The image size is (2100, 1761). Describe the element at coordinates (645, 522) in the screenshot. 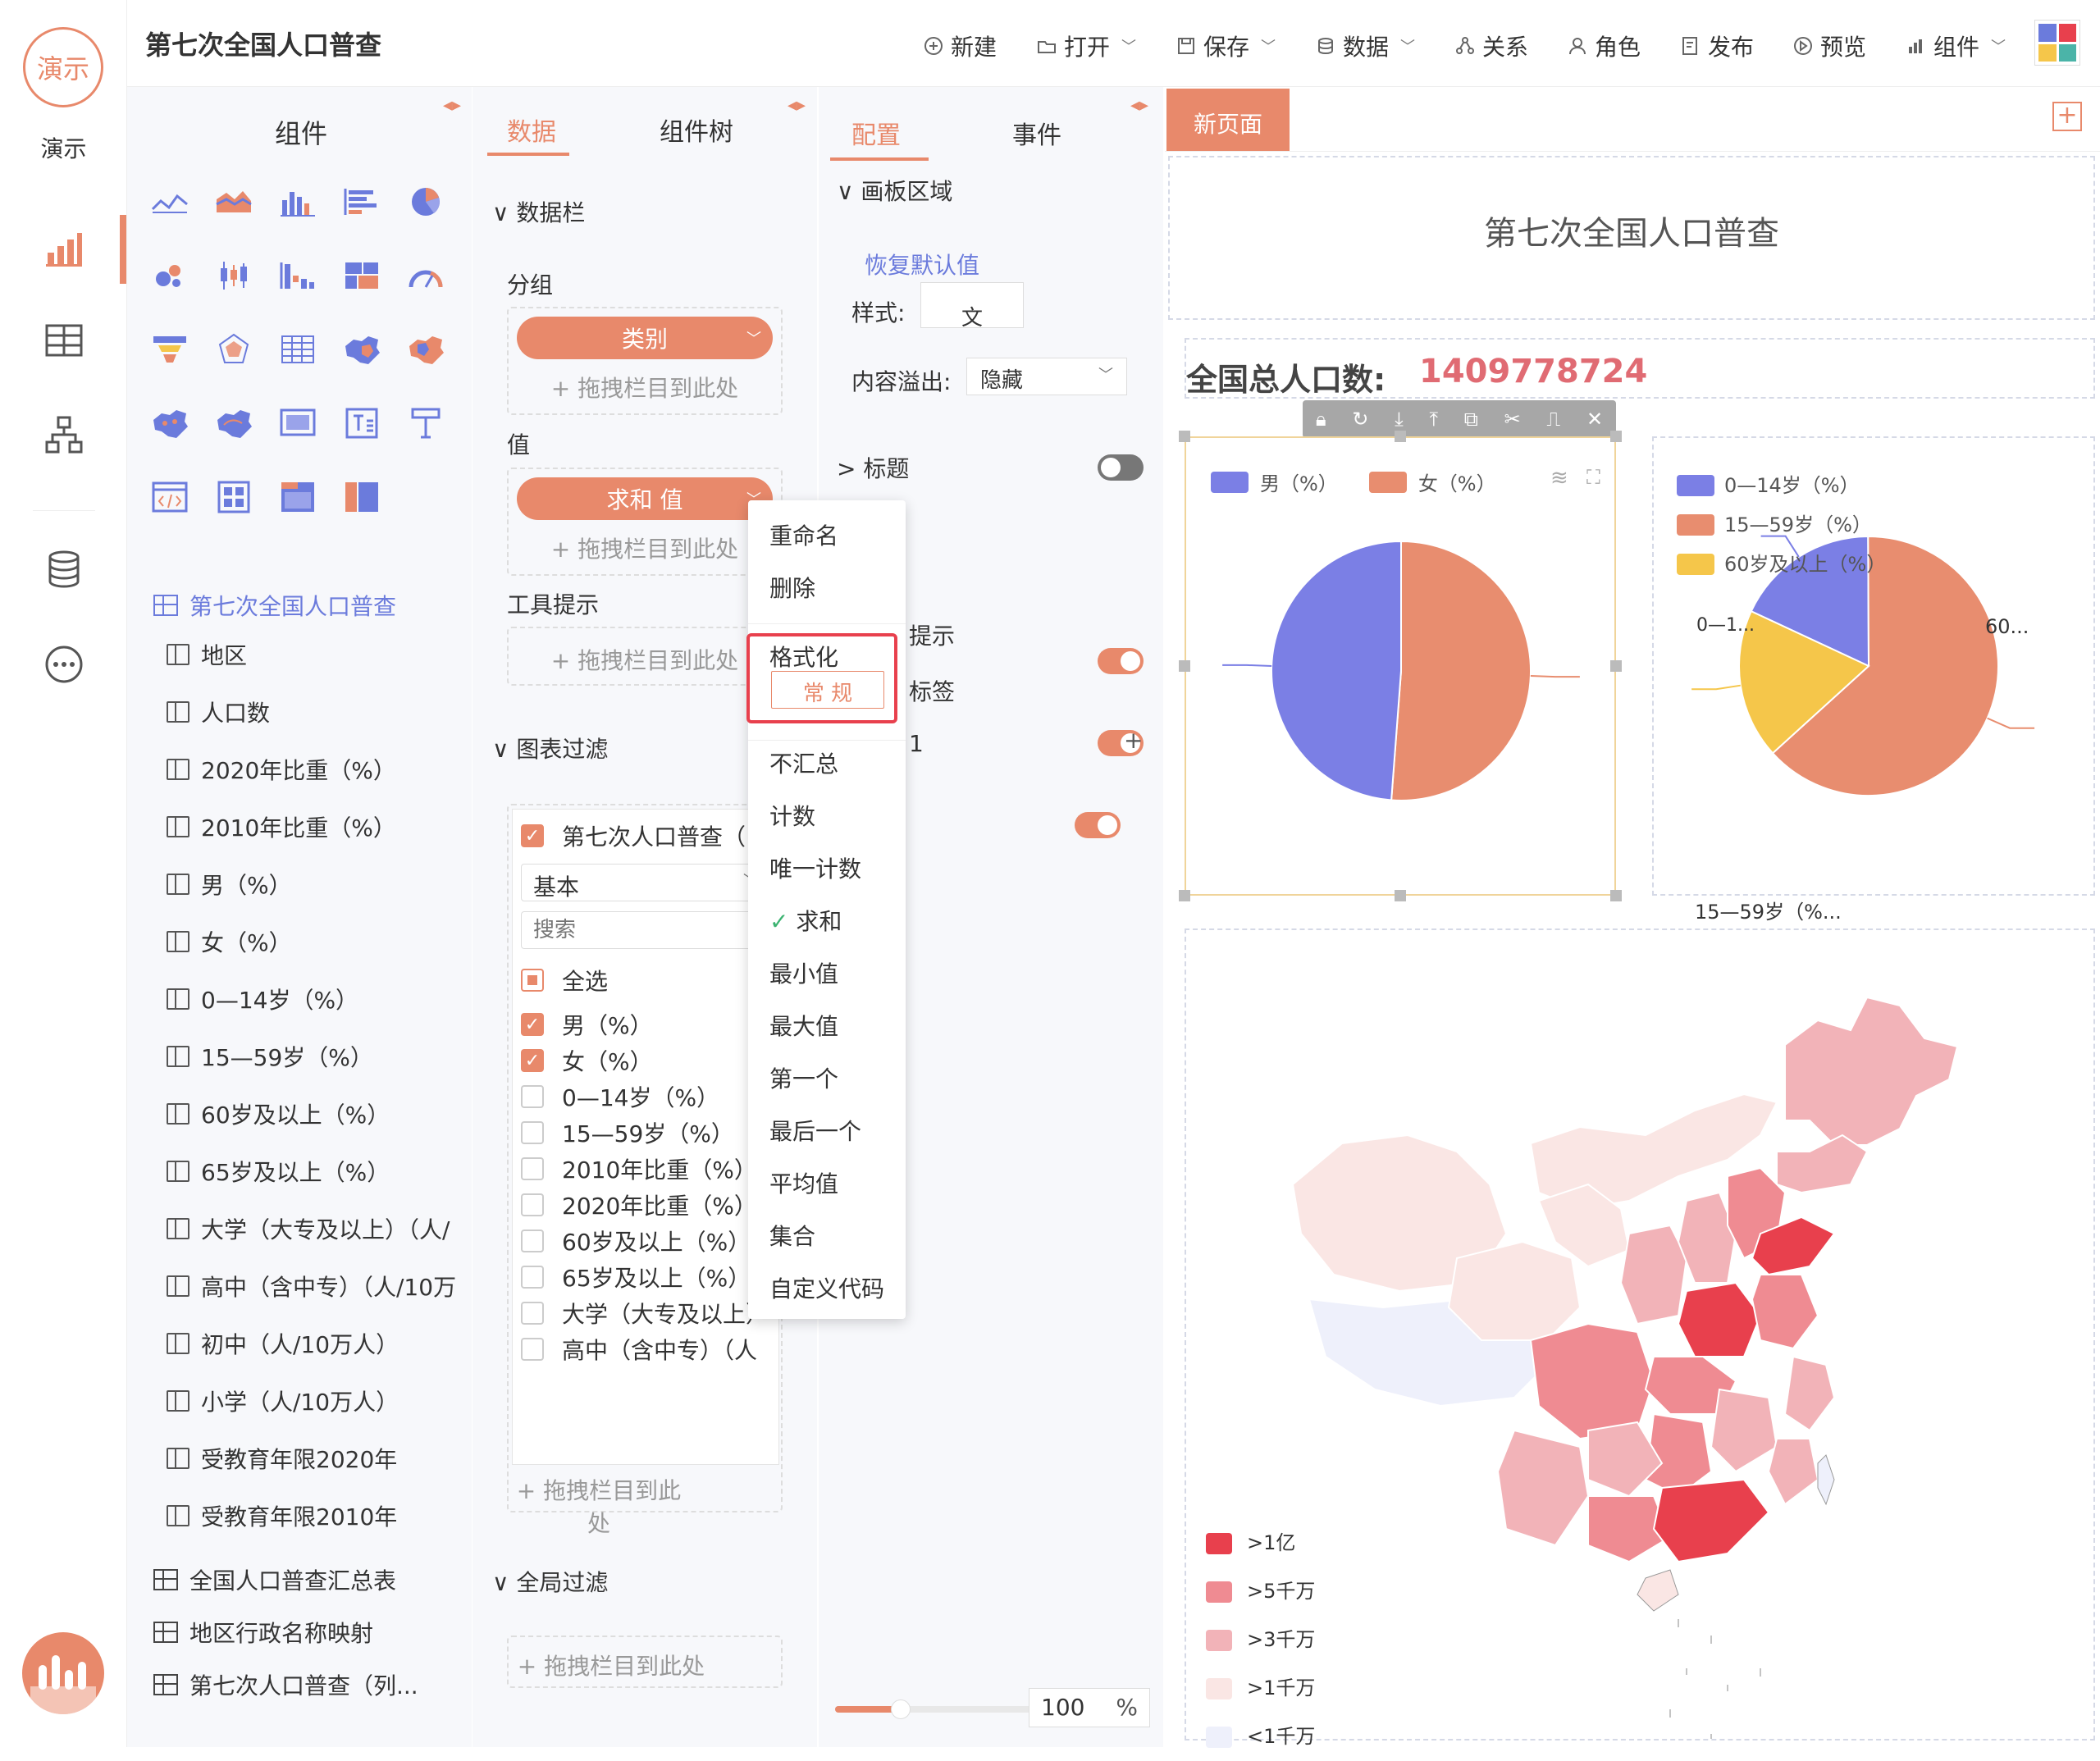

I see `value-dropzone: 求和 值﹀ + 拖拽栏目到此处` at that location.